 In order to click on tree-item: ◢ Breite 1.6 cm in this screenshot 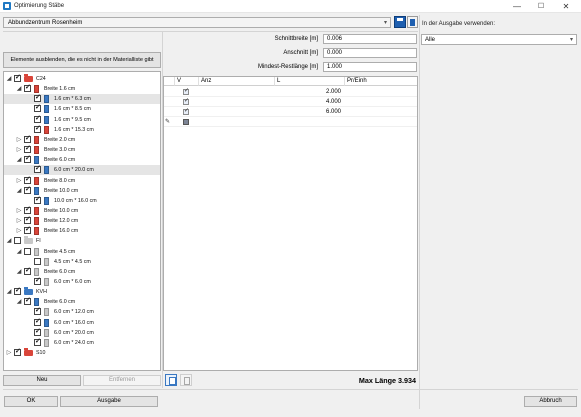, I will do `click(82, 88)`.